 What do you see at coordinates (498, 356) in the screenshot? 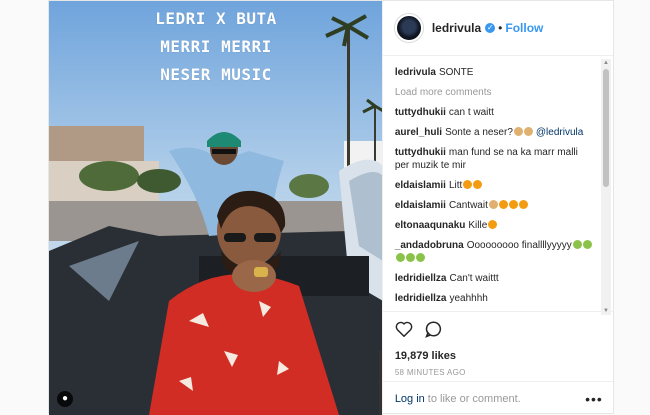
I see `likes-count: 19,879 likes` at bounding box center [498, 356].